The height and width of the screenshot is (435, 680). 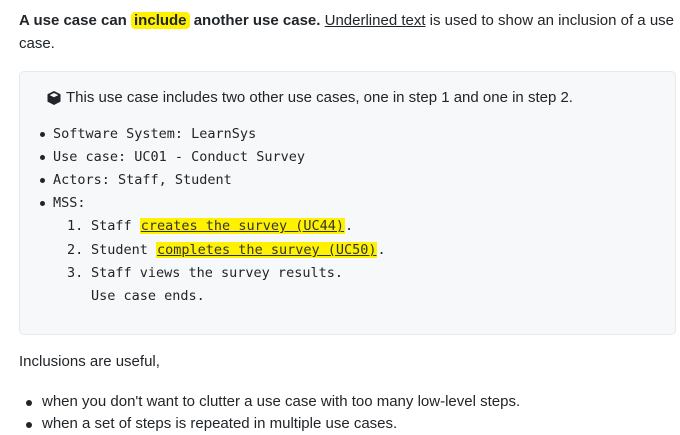 What do you see at coordinates (155, 134) in the screenshot?
I see `list-item-text: Software System: LearnSys` at bounding box center [155, 134].